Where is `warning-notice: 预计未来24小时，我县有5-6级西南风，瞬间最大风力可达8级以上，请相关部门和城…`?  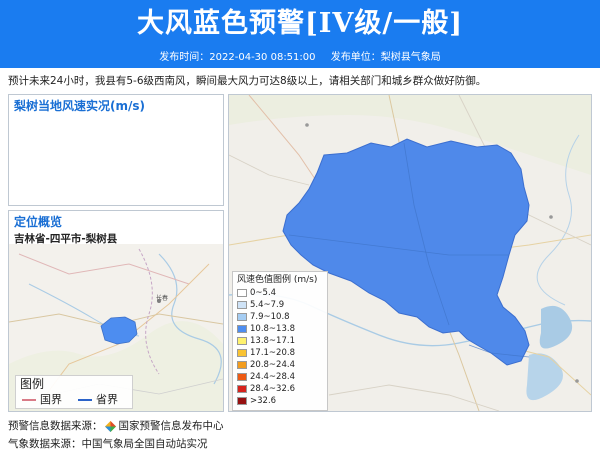 warning-notice: 预计未来24小时，我县有5-6级西南风，瞬间最大风力可达8级以上，请相关部门和城… is located at coordinates (247, 81).